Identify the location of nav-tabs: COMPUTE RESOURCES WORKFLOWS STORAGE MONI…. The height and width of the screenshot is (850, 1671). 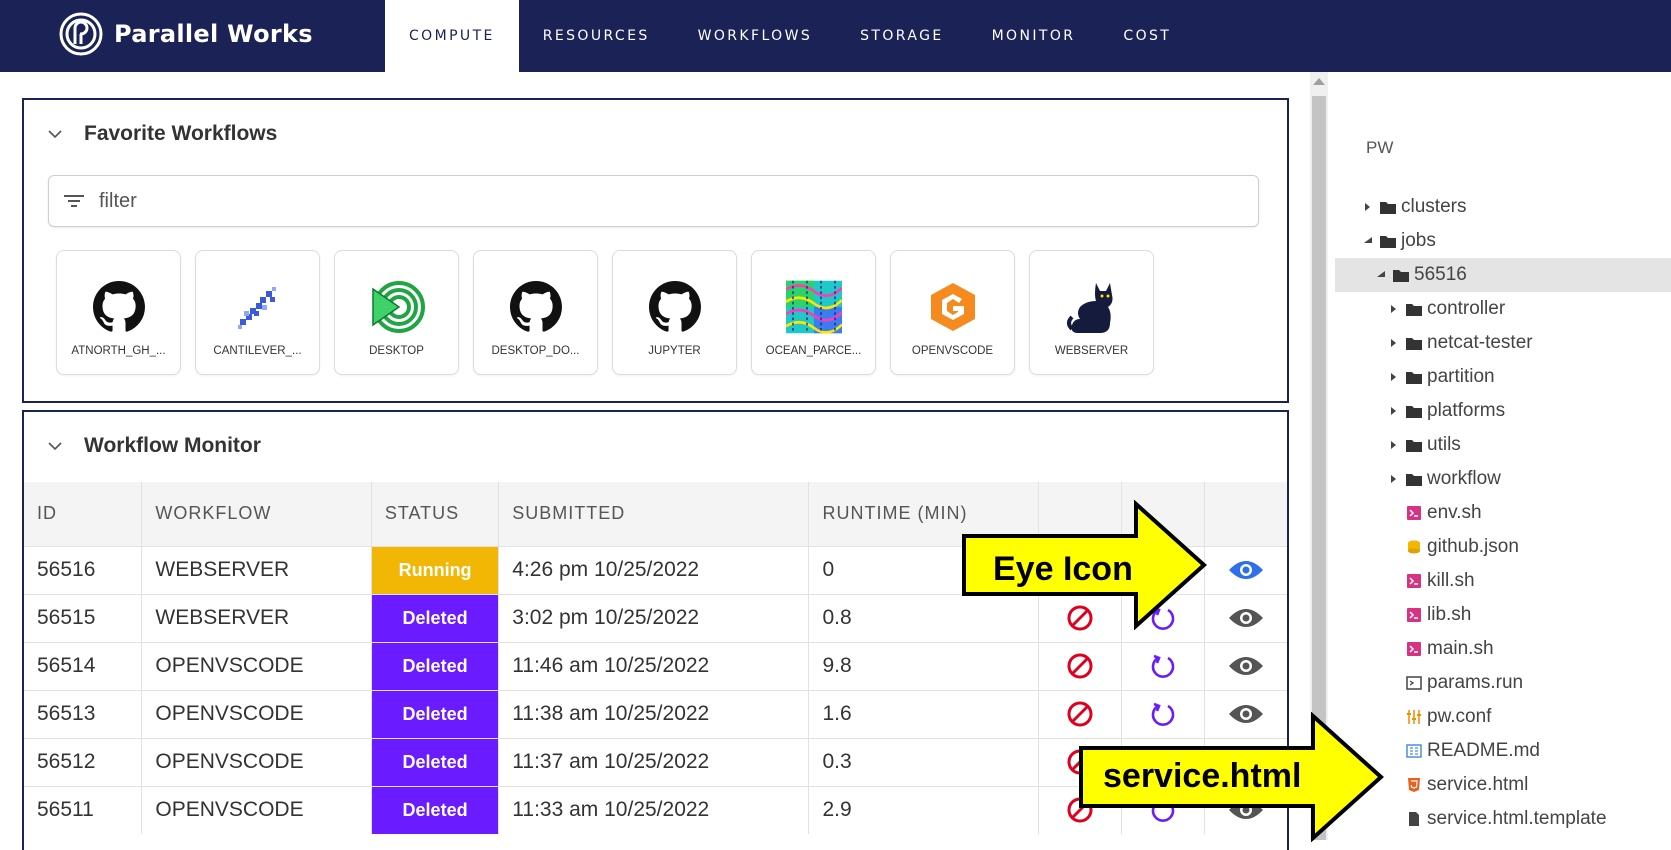
(790, 36).